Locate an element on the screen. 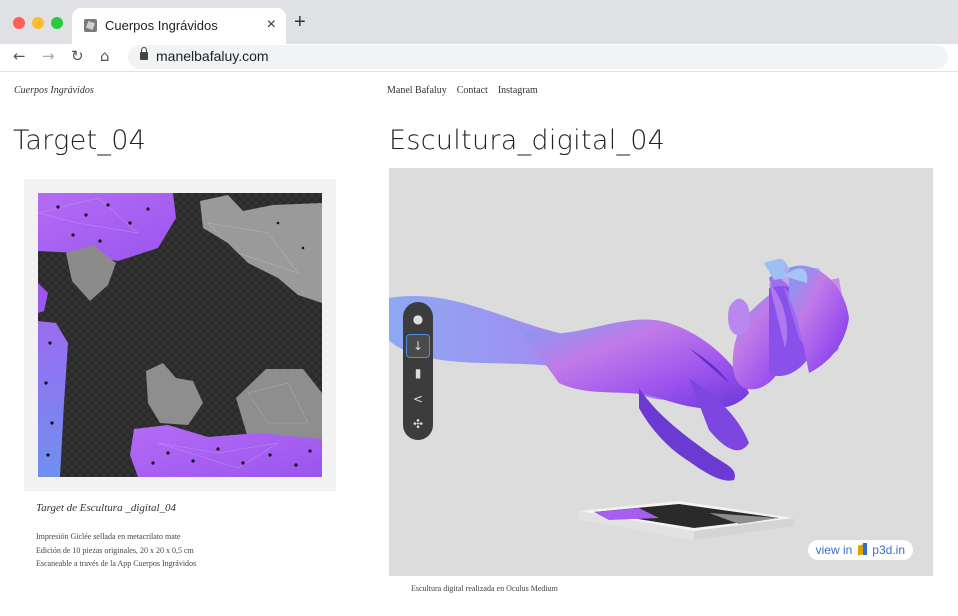 The height and width of the screenshot is (616, 958). target-artwork-image is located at coordinates (180, 335).